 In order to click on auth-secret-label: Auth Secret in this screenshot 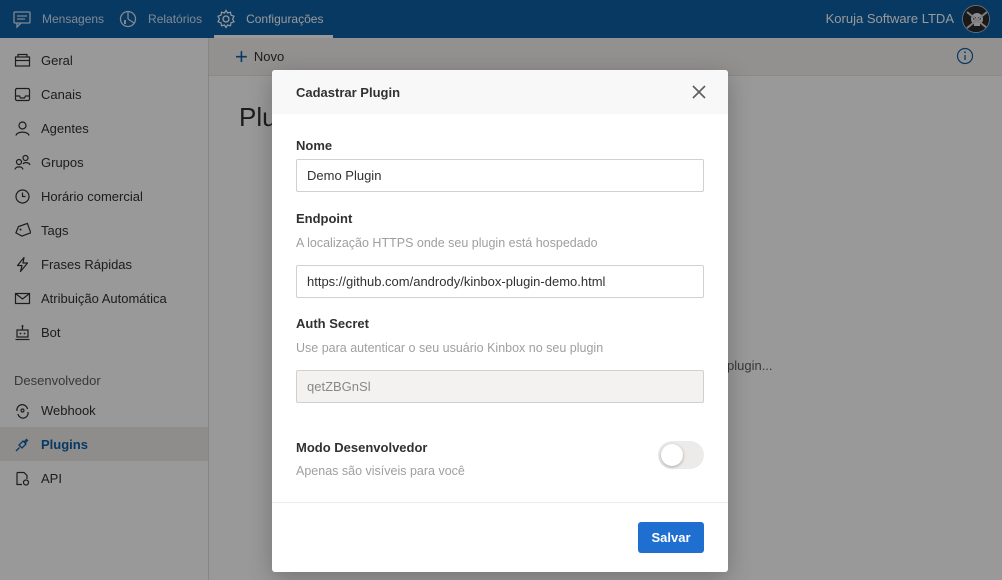, I will do `click(332, 323)`.